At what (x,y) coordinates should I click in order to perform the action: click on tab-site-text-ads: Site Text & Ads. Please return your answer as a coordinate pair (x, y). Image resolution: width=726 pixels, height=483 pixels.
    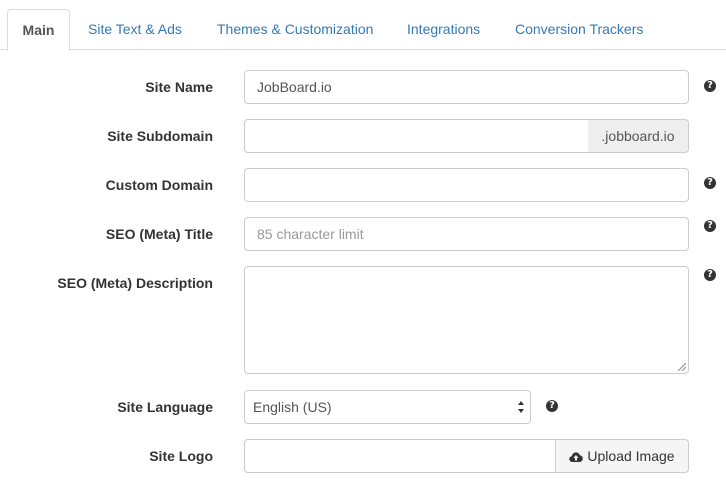
    Looking at the image, I should click on (135, 29).